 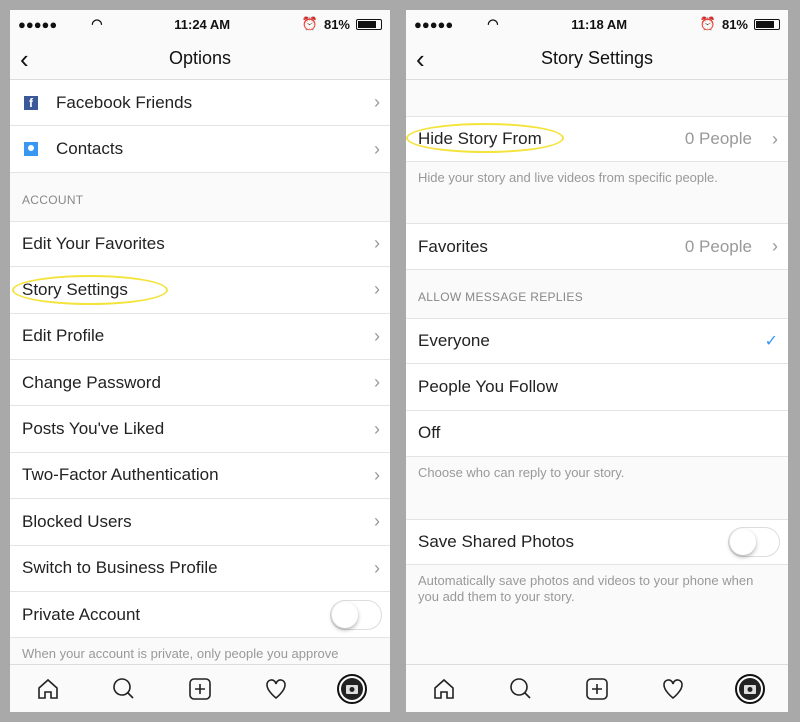 What do you see at coordinates (120, 568) in the screenshot?
I see `item-label: Switch to Business Profile` at bounding box center [120, 568].